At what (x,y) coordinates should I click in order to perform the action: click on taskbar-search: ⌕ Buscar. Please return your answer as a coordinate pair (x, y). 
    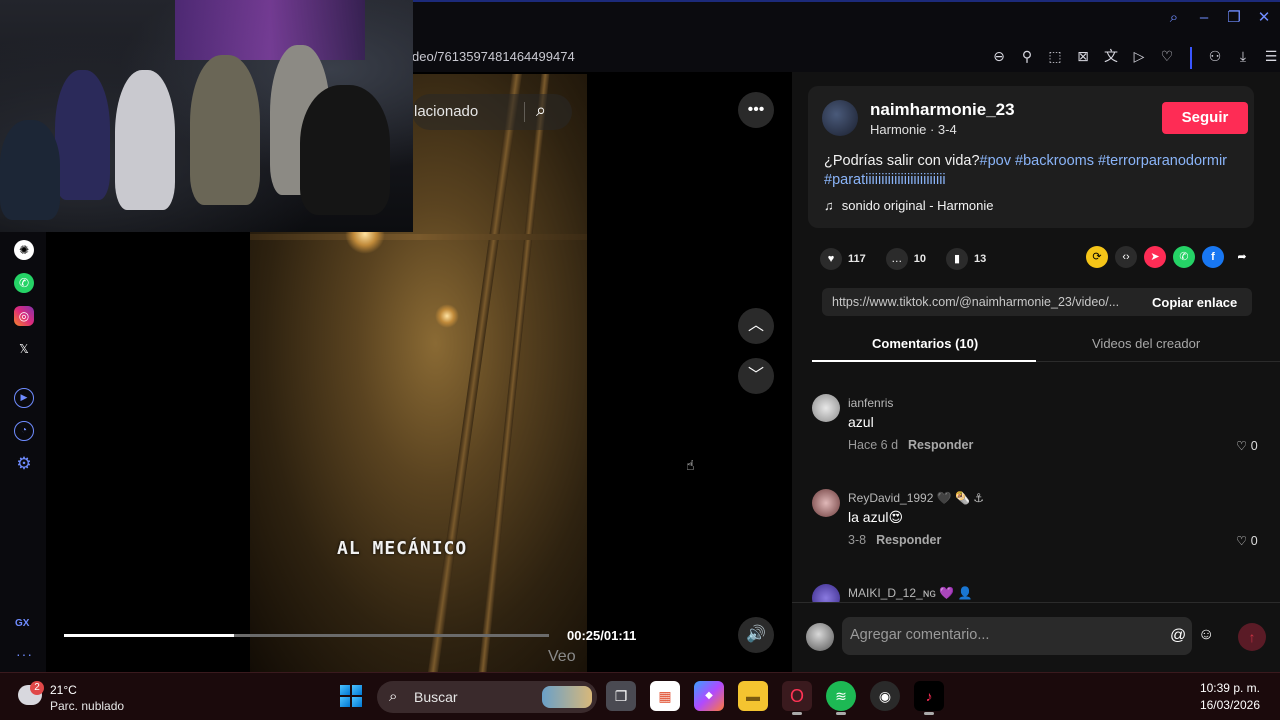
    Looking at the image, I should click on (487, 697).